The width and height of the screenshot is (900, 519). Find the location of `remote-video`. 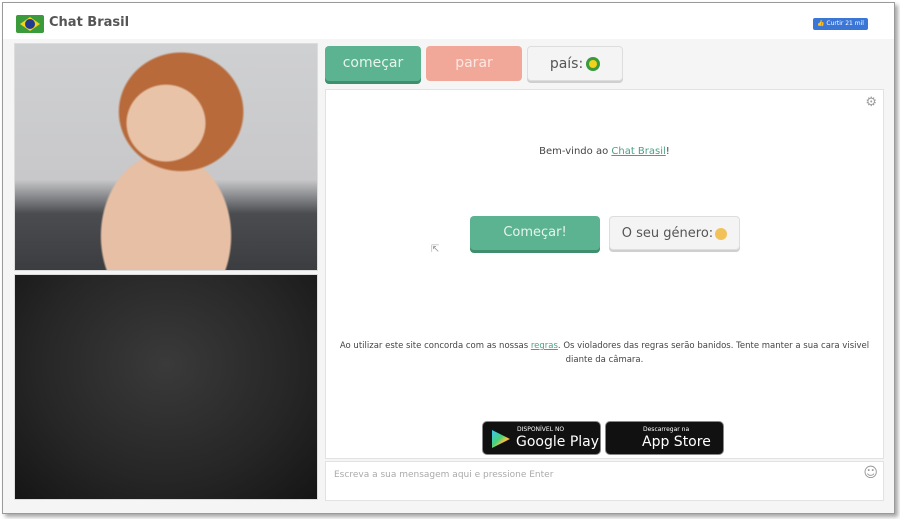

remote-video is located at coordinates (166, 157).